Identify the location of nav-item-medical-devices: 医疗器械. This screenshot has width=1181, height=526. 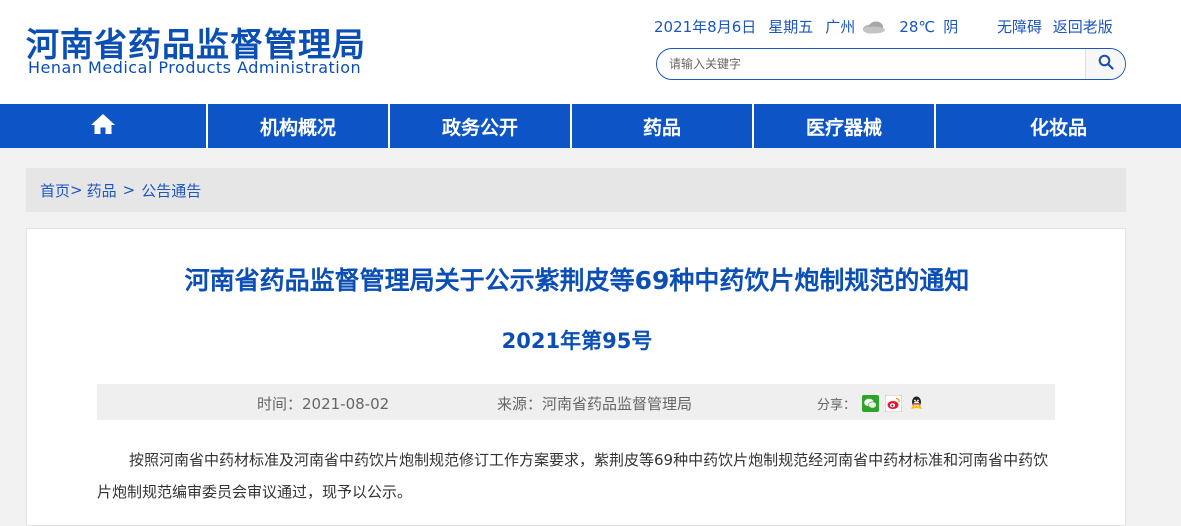
(845, 126).